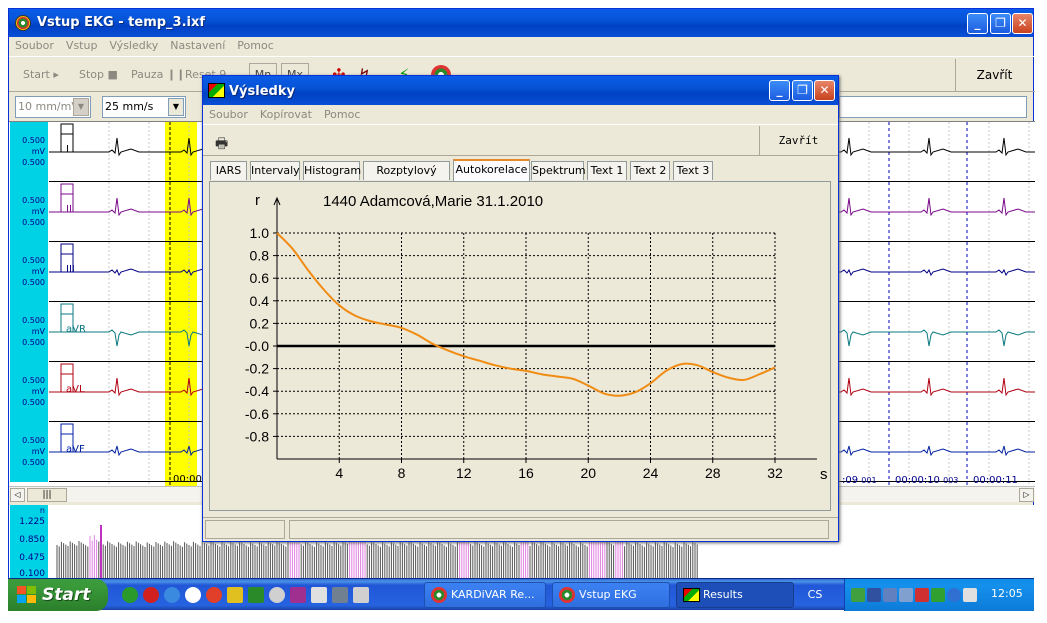 This screenshot has width=1047, height=623. What do you see at coordinates (520, 90) in the screenshot?
I see `results-title-bar: Výsledky _ ❐ ✕` at bounding box center [520, 90].